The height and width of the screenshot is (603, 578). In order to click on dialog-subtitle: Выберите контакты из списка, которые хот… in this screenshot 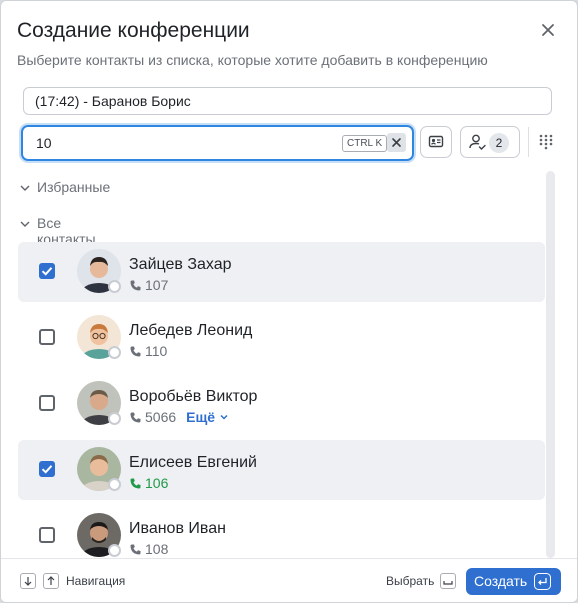, I will do `click(252, 60)`.